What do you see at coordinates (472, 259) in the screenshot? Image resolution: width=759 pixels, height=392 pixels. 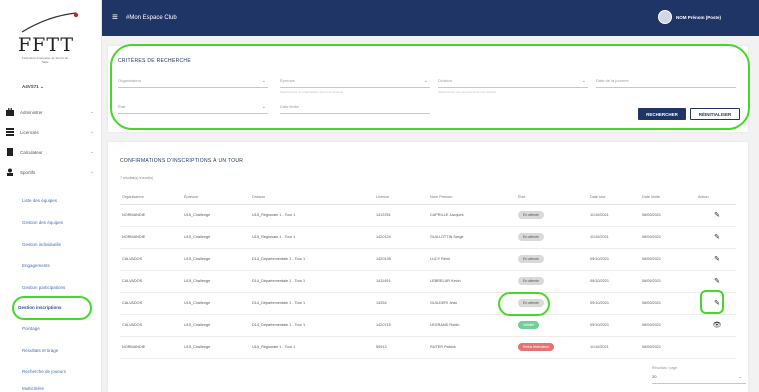 I see `cell-nom: LUCY Rémi` at bounding box center [472, 259].